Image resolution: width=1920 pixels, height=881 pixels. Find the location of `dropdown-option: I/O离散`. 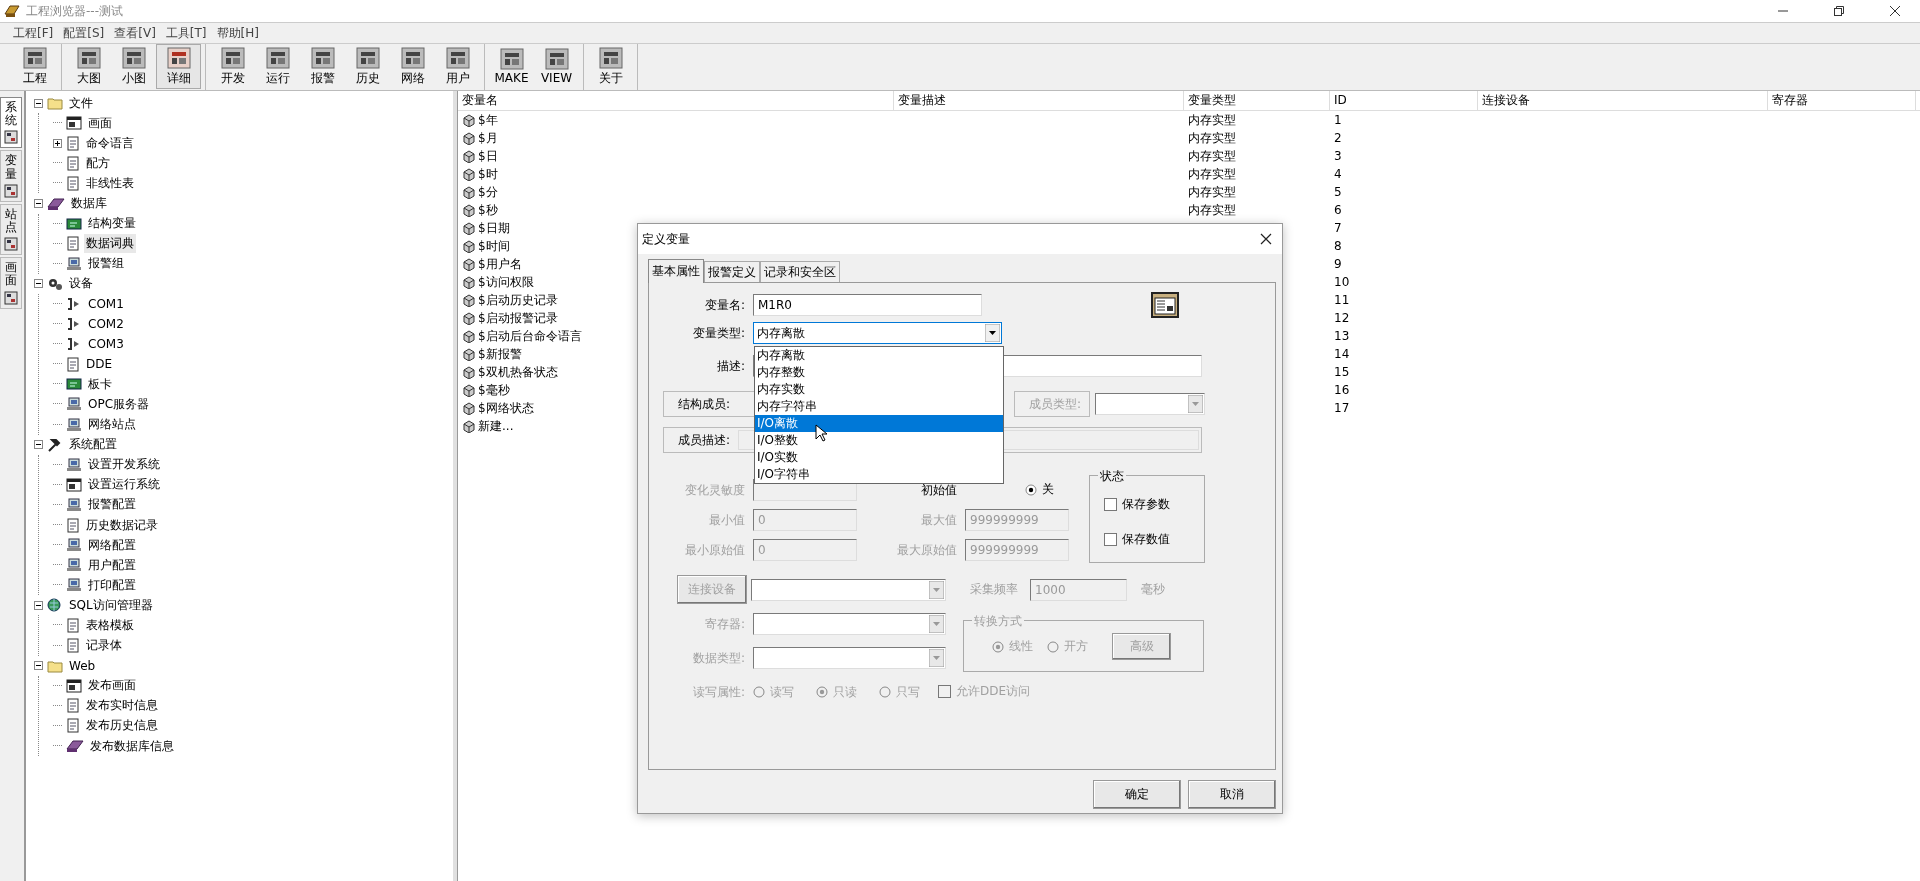

dropdown-option: I/O离散 is located at coordinates (879, 423).